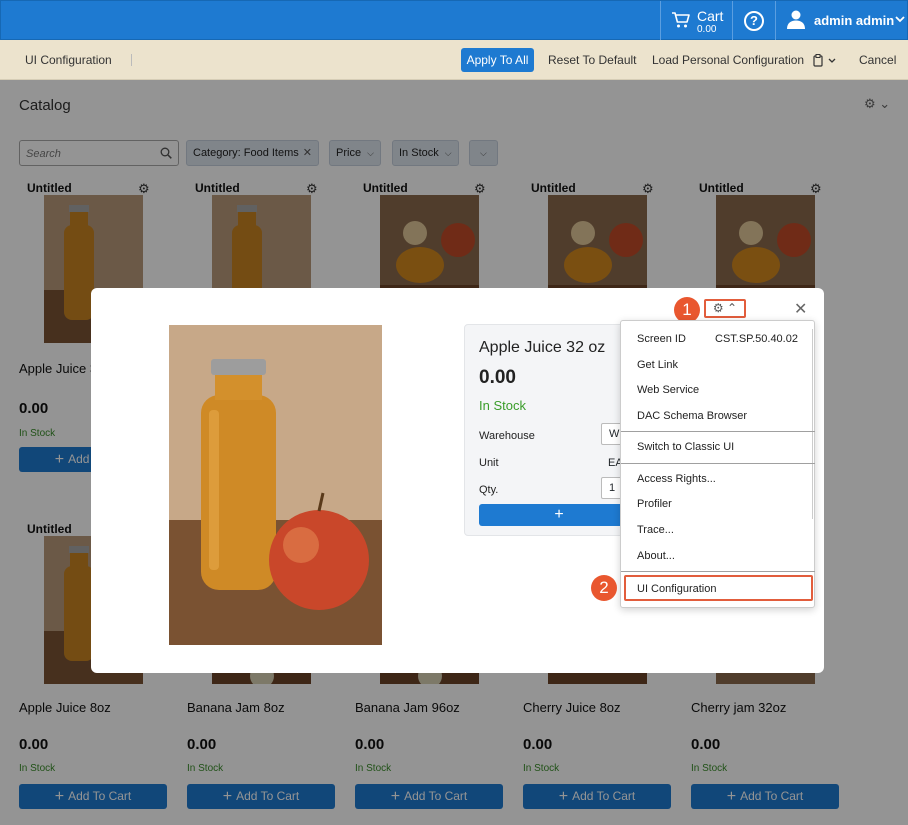 The width and height of the screenshot is (908, 825). I want to click on qty-label: Qty., so click(489, 490).